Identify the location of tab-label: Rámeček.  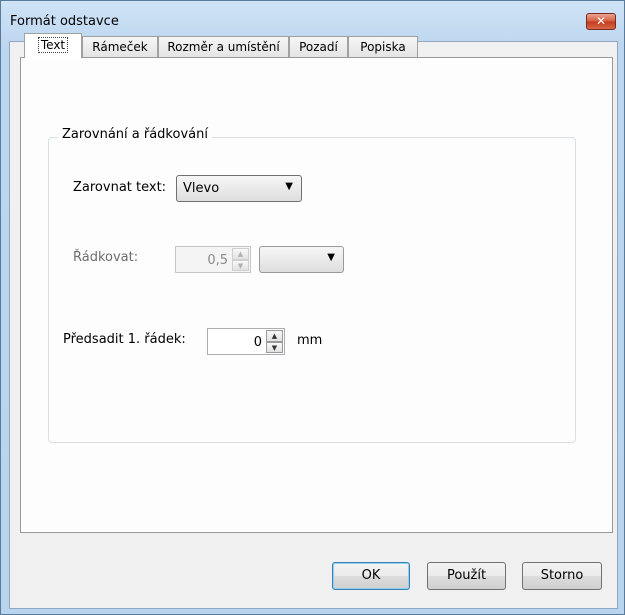
(120, 47).